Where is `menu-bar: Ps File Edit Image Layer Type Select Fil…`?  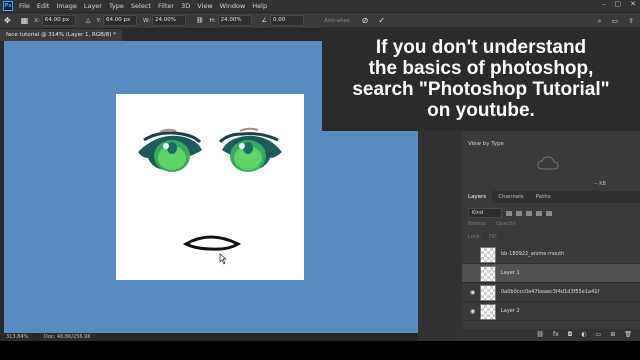 menu-bar: Ps File Edit Image Layer Type Select Fil… is located at coordinates (320, 6).